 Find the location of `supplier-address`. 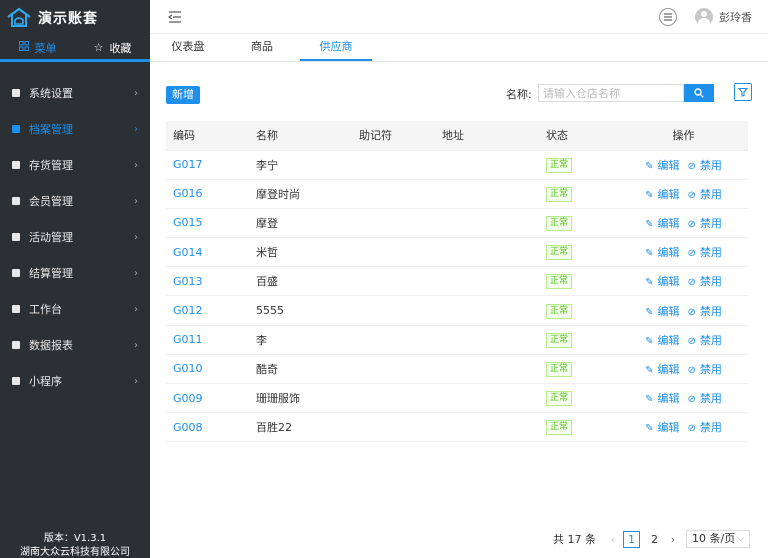

supplier-address is located at coordinates (487, 223).